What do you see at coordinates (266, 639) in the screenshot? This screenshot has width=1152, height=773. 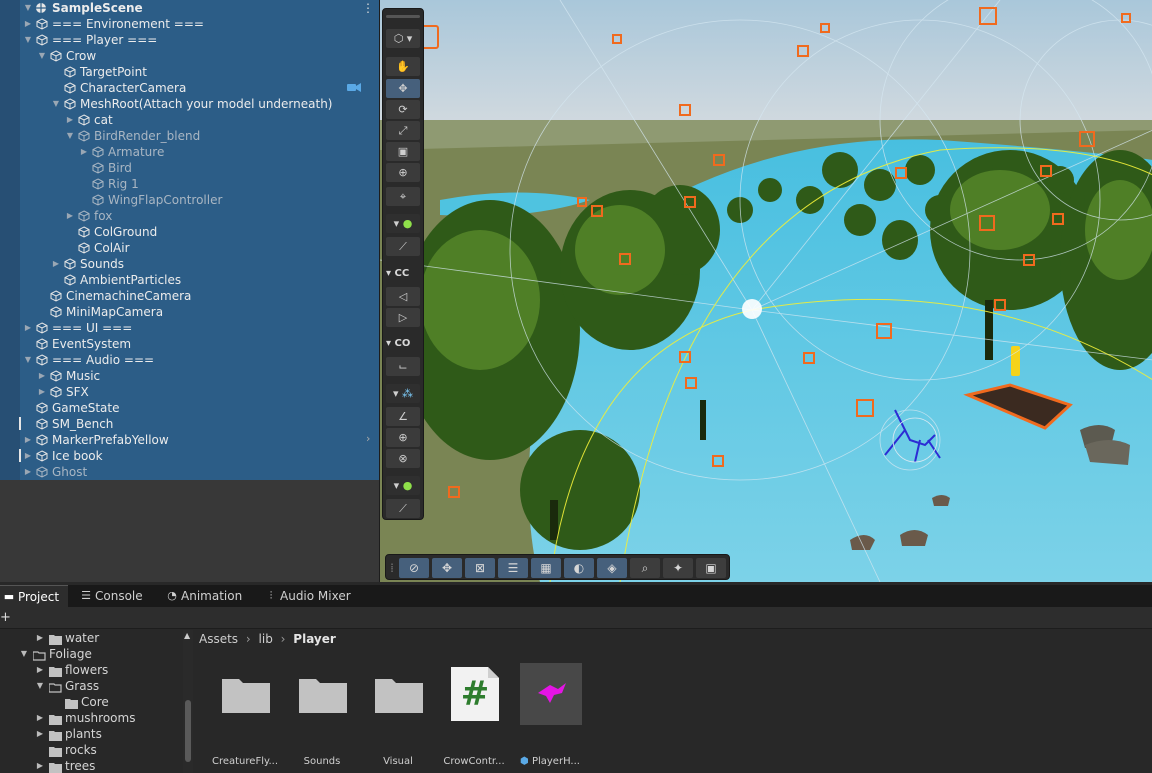 I see `breadcrumb-lib: lib` at bounding box center [266, 639].